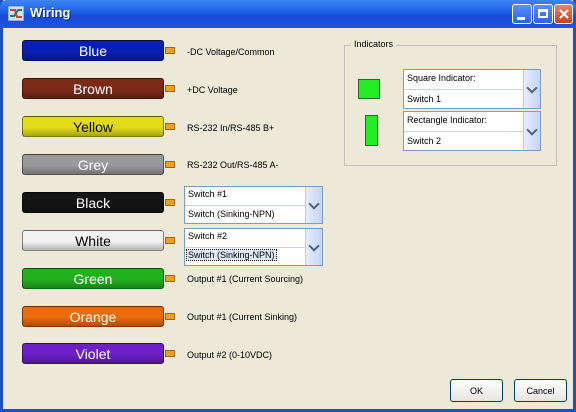 This screenshot has height=412, width=576. What do you see at coordinates (50, 12) in the screenshot?
I see `window-title: Wiring` at bounding box center [50, 12].